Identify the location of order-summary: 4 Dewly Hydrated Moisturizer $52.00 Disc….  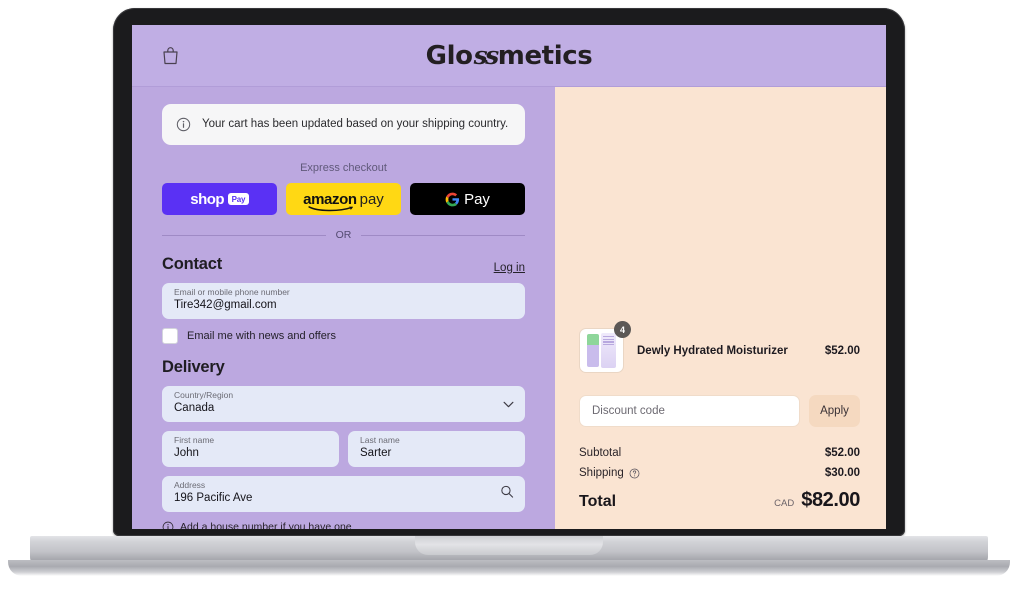
(719, 416).